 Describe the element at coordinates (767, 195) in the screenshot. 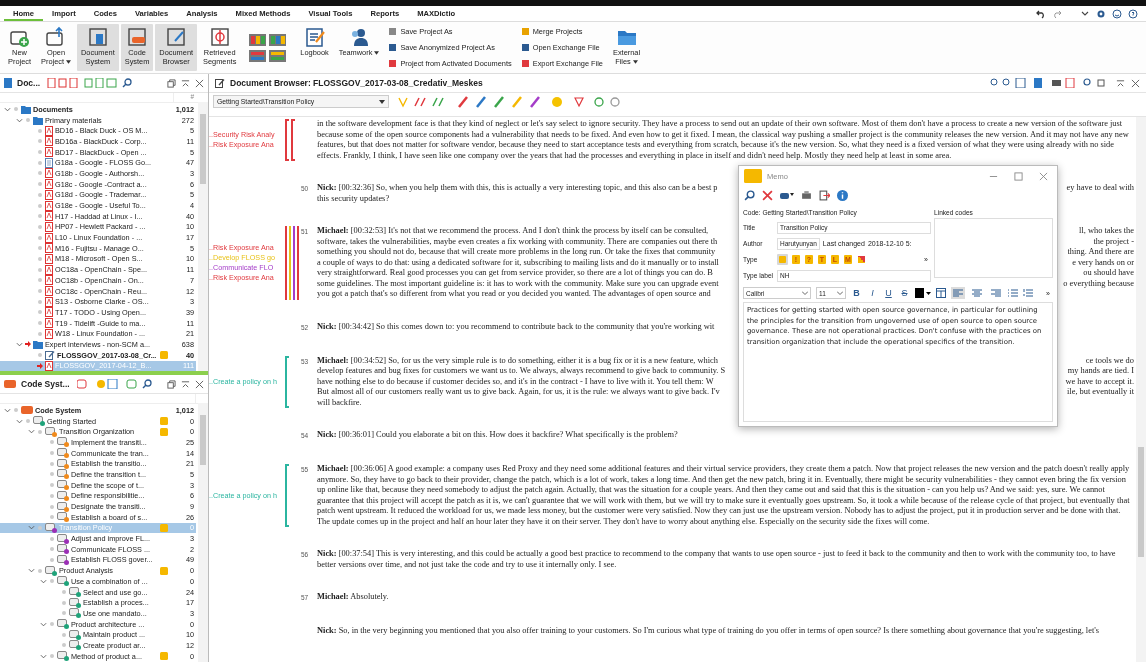

I see `delete-icon` at that location.